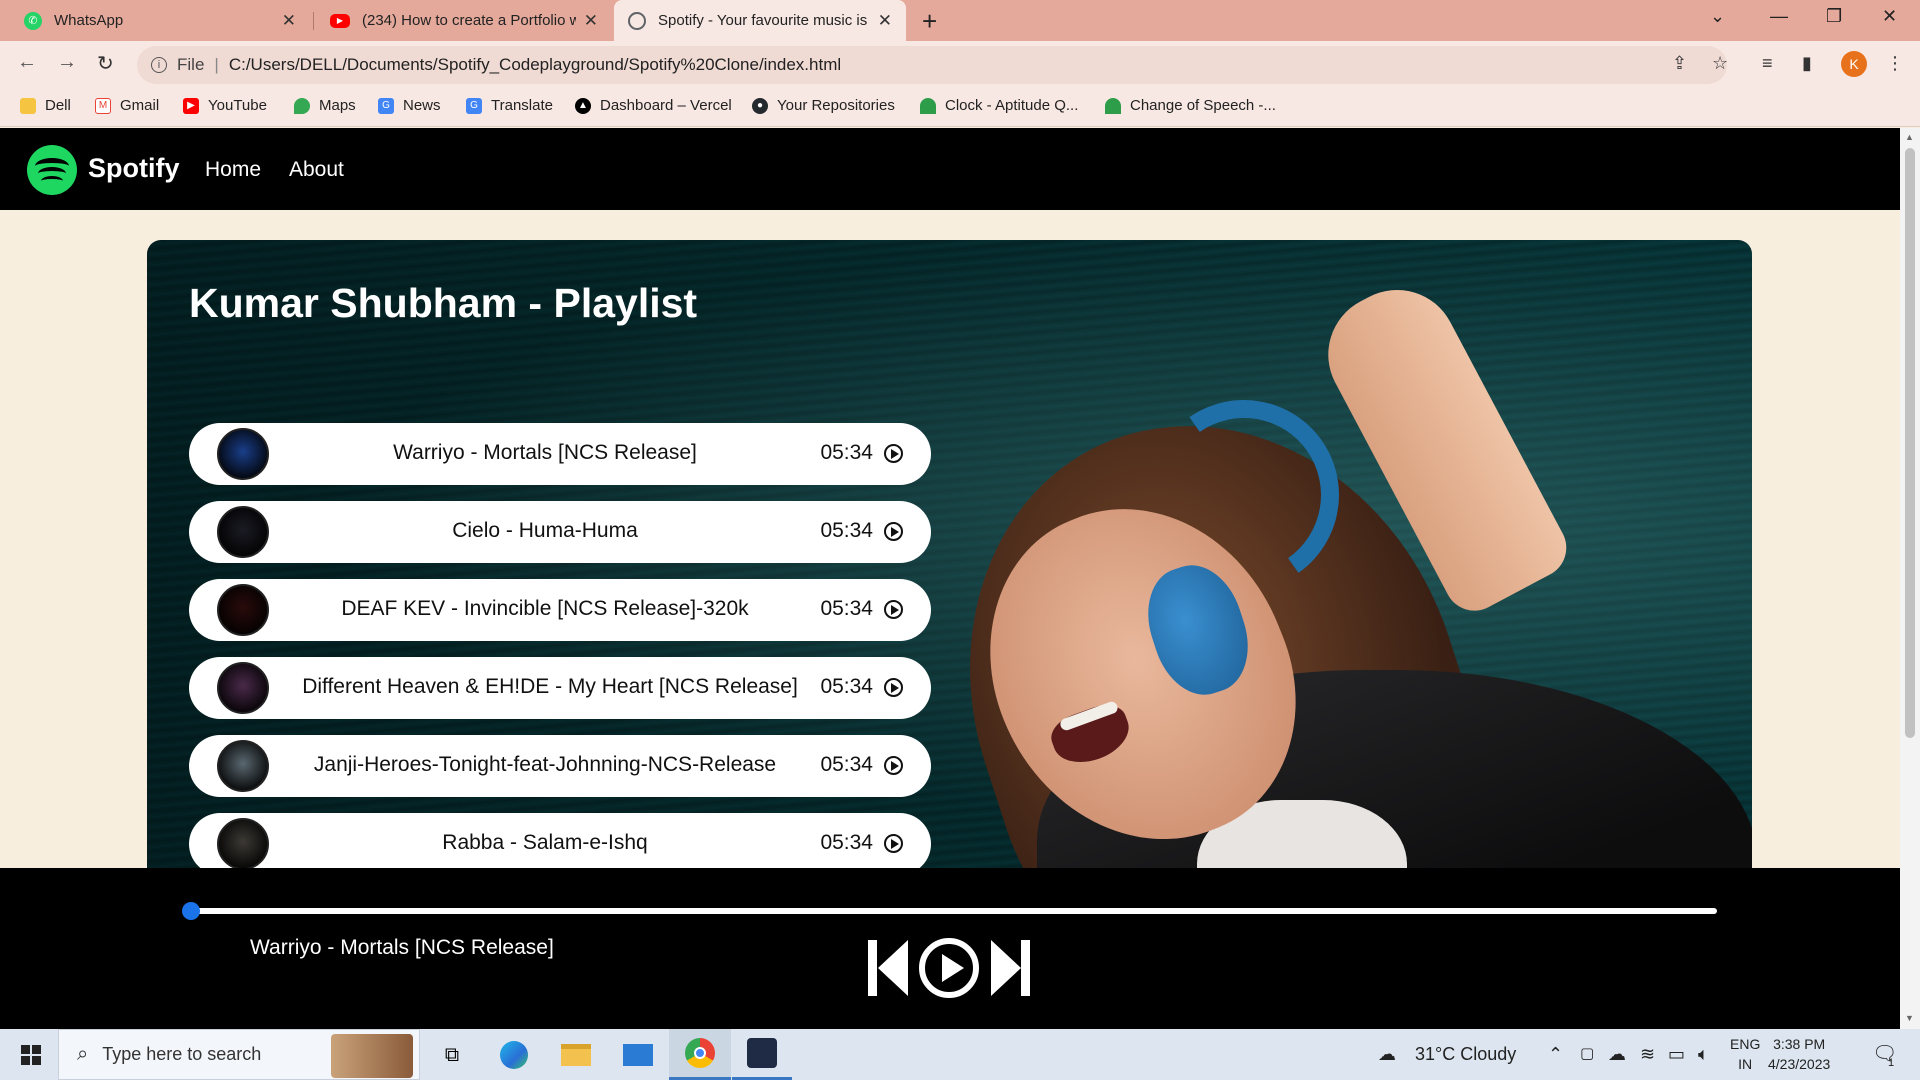 The height and width of the screenshot is (1080, 1920). What do you see at coordinates (1834, 16) in the screenshot?
I see `restore-button: ❐` at bounding box center [1834, 16].